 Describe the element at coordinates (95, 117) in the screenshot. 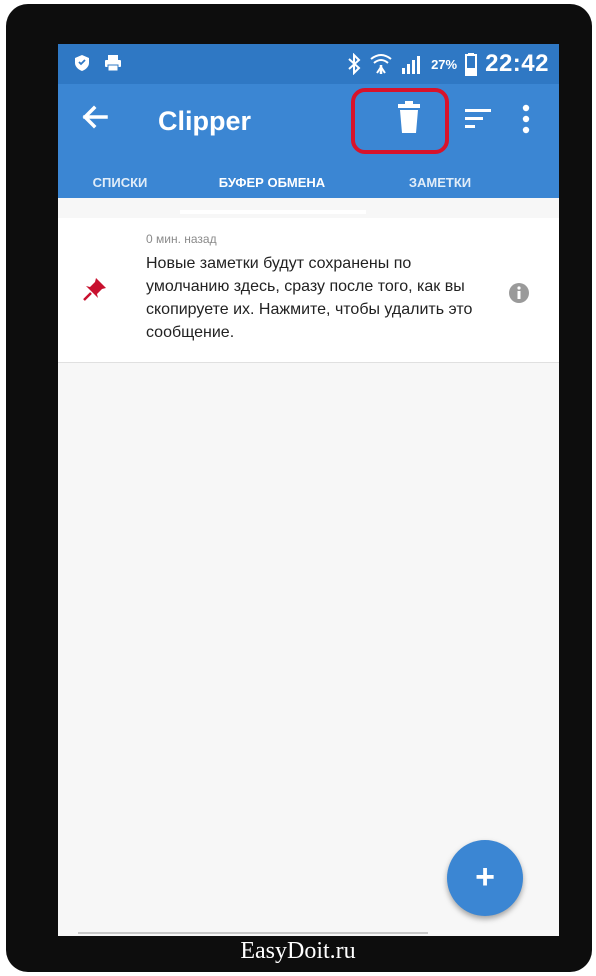

I see `arrow-left-icon` at that location.